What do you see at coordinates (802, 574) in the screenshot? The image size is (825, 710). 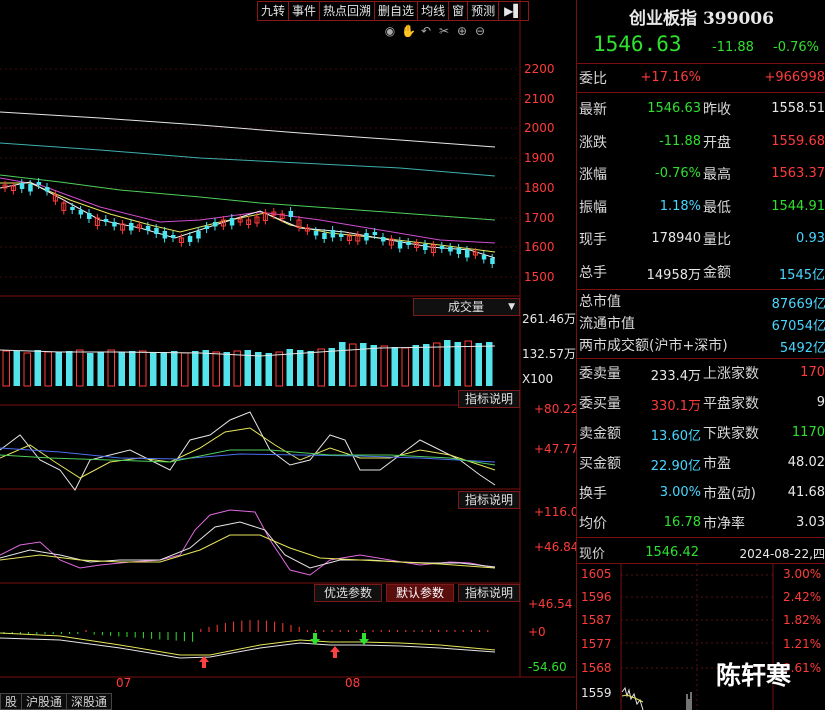 I see `mini-axis-right-0: 3.00%` at bounding box center [802, 574].